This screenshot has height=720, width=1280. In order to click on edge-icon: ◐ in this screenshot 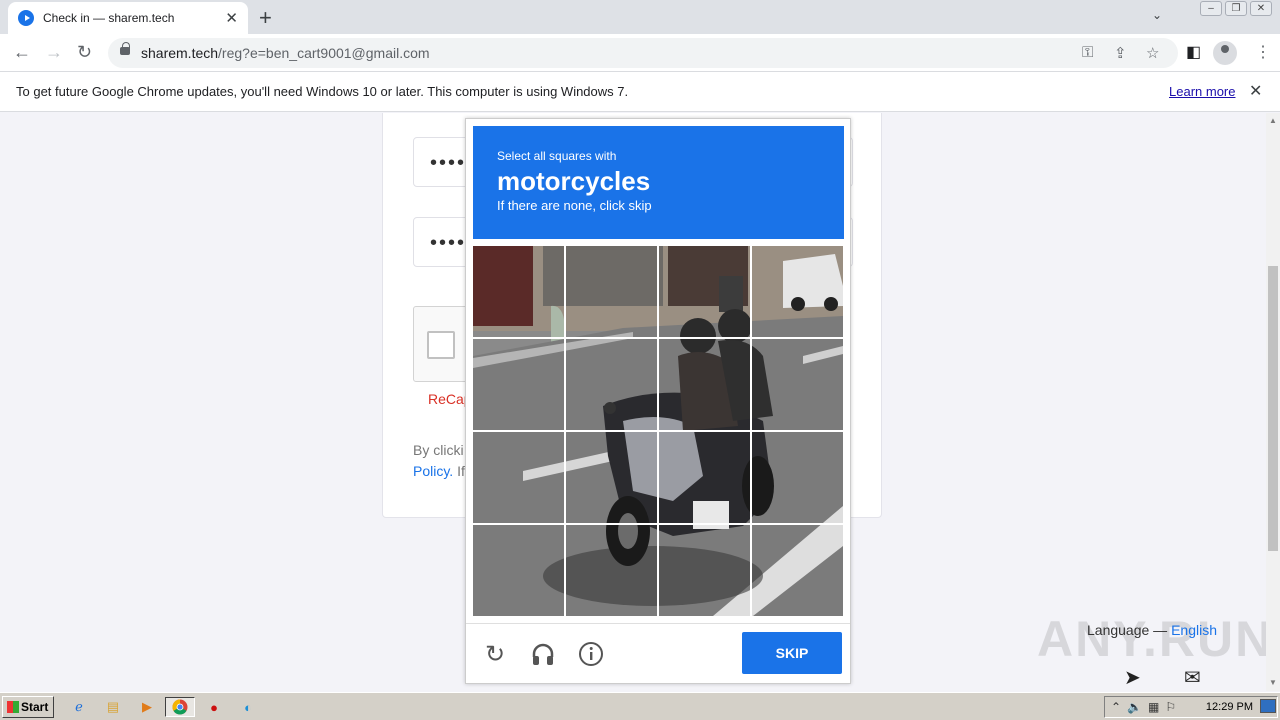, I will do `click(248, 707)`.